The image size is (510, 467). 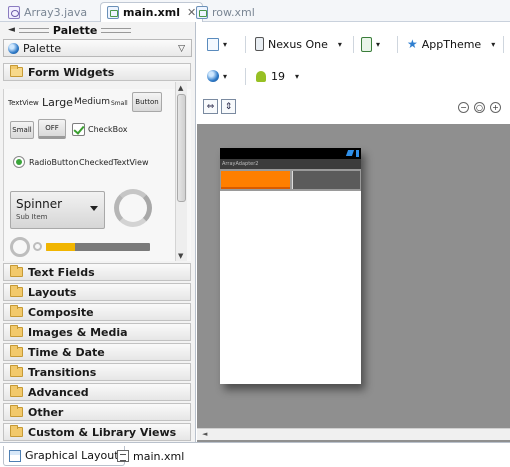 What do you see at coordinates (213, 44) in the screenshot?
I see `layout-config-icon` at bounding box center [213, 44].